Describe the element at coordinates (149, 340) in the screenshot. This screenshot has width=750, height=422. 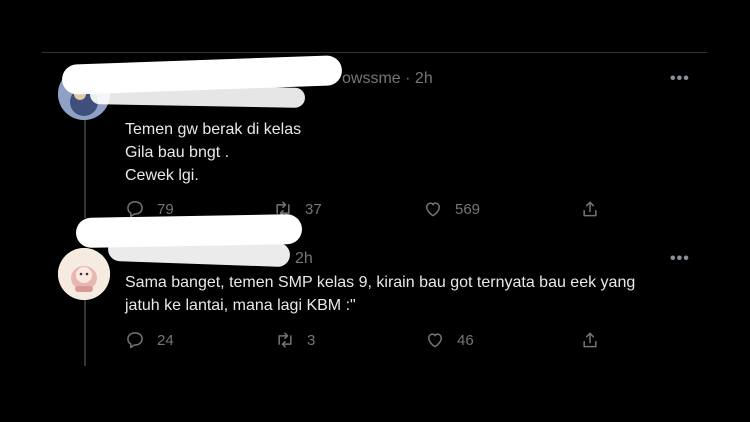
I see `reply-button: 24` at that location.